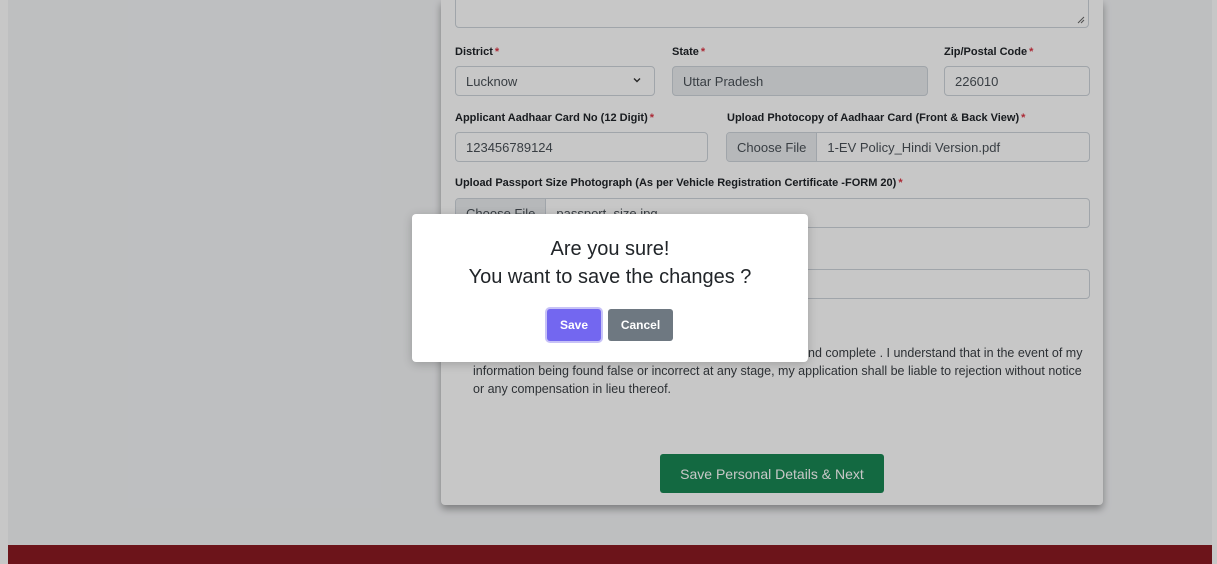  Describe the element at coordinates (574, 325) in the screenshot. I see `save-button: Save` at that location.